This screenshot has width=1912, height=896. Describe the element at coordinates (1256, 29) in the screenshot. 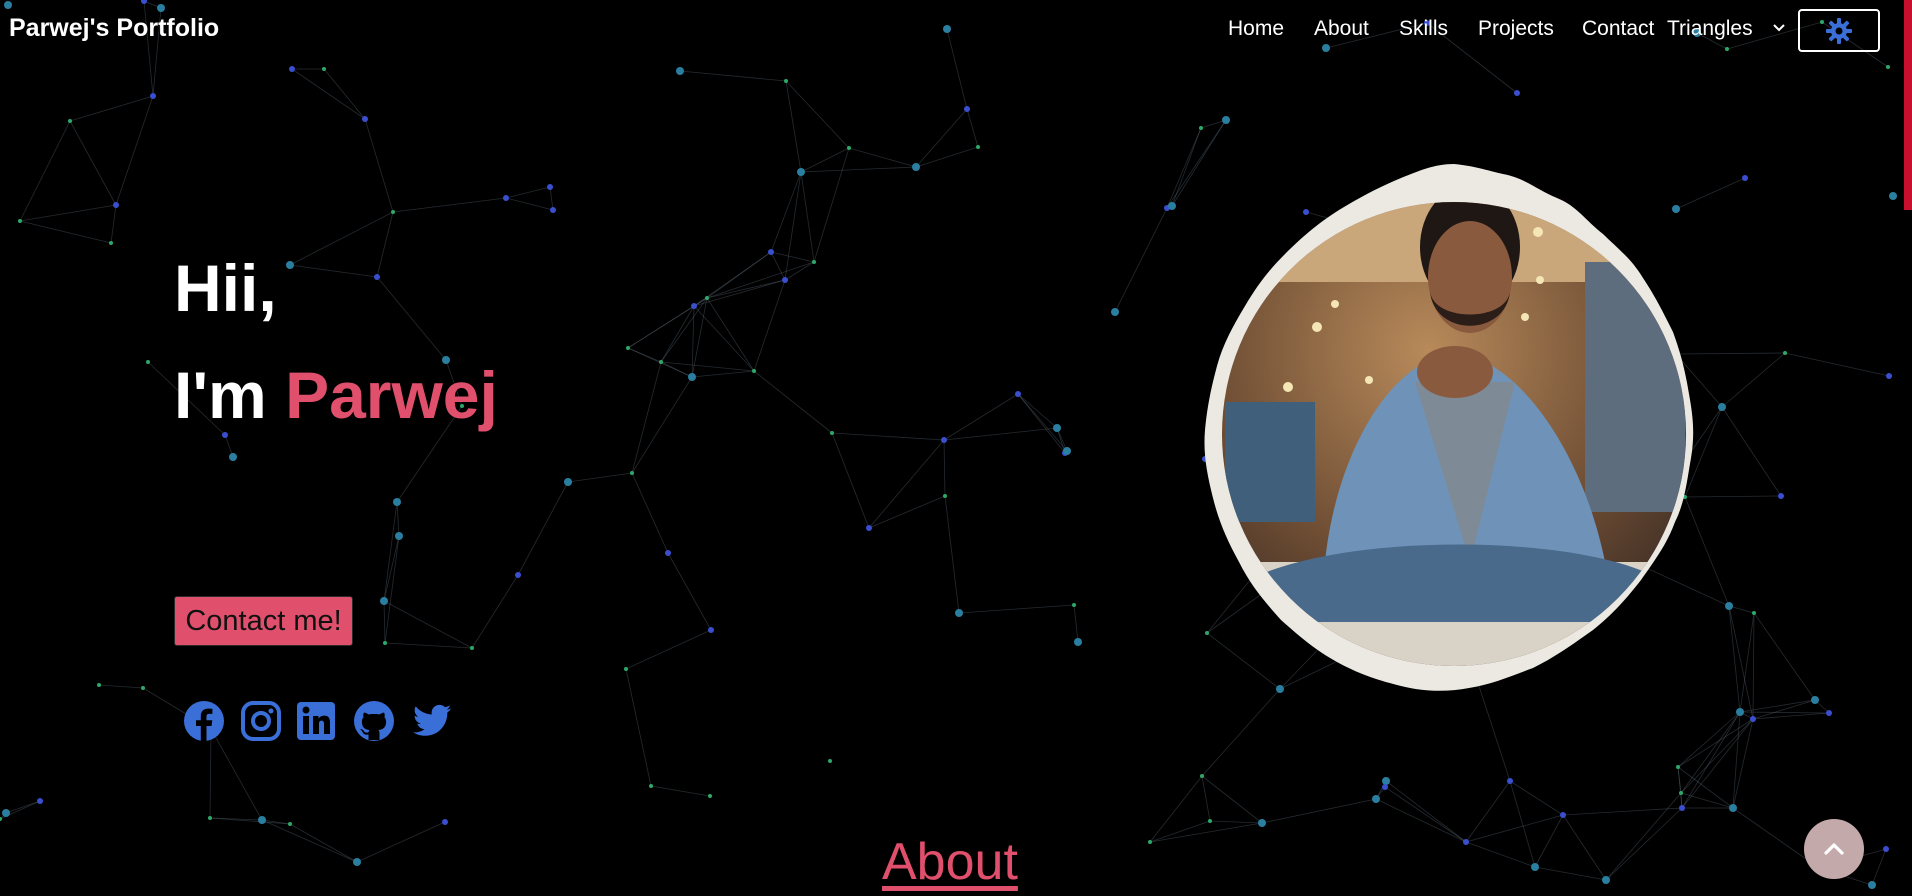

I see `nav-home: Home` at that location.